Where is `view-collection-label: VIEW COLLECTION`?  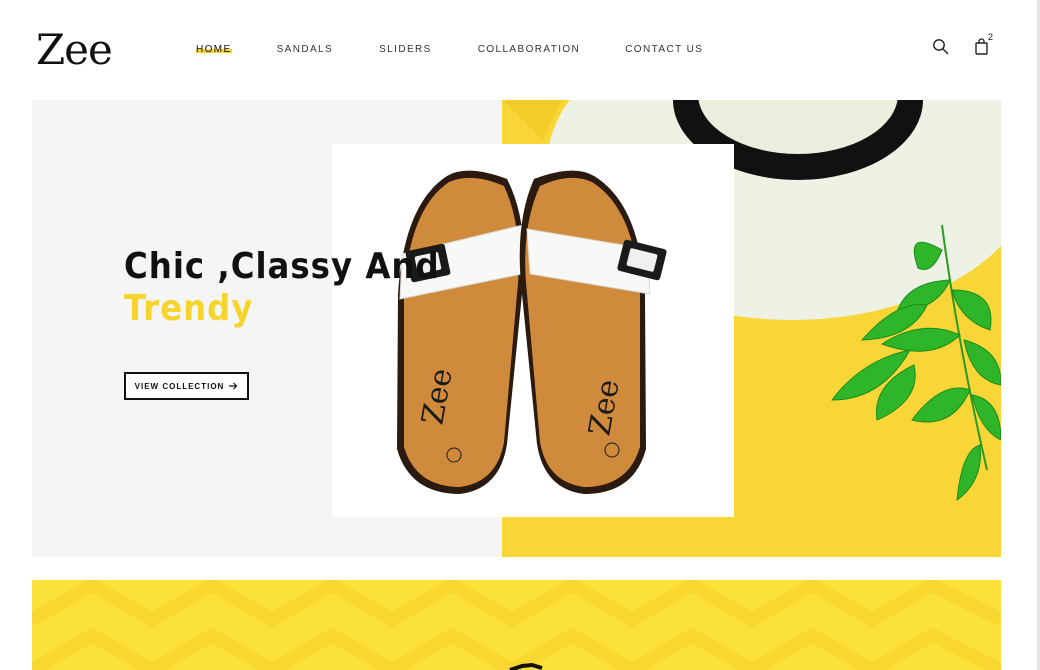 view-collection-label: VIEW COLLECTION is located at coordinates (179, 386).